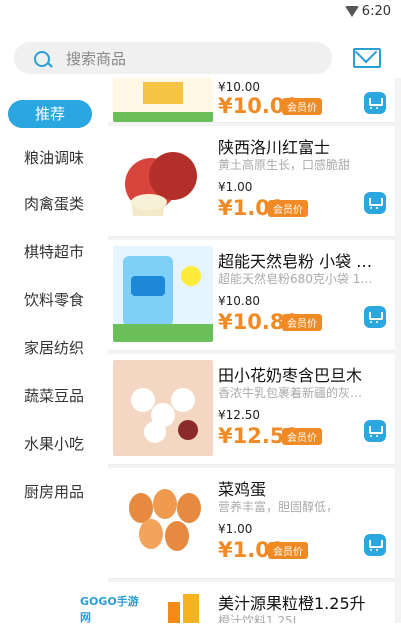  Describe the element at coordinates (376, 11) in the screenshot. I see `status-time: 6:20` at that location.